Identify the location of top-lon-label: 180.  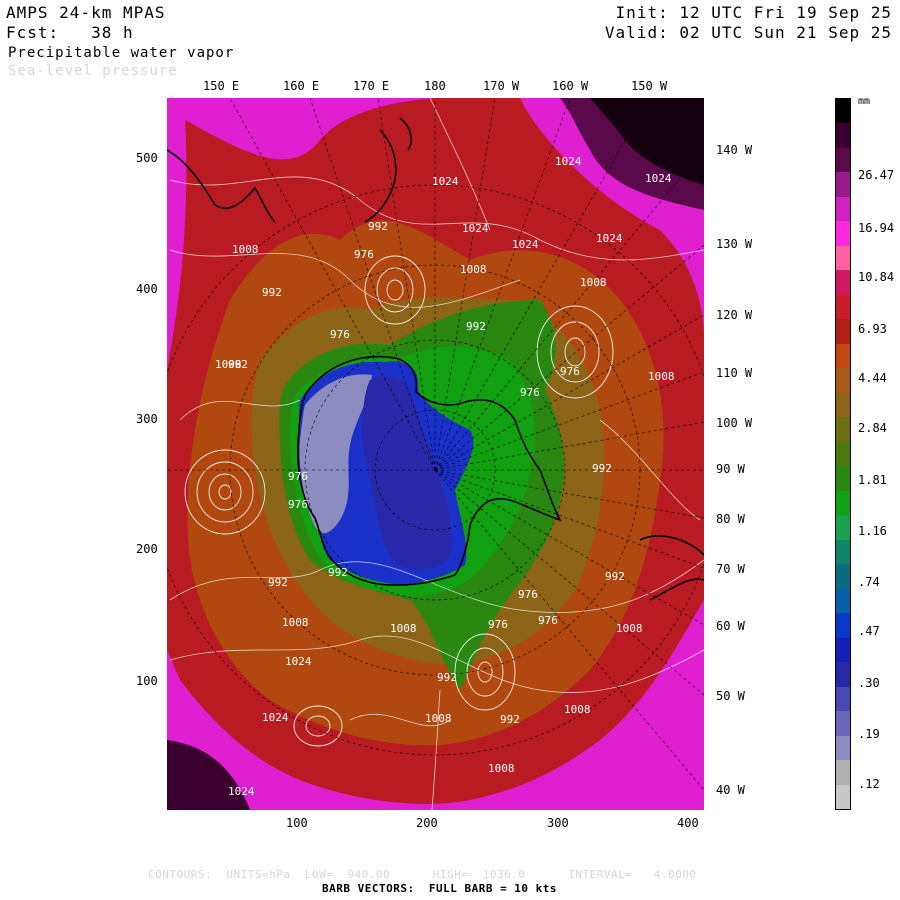
(435, 86).